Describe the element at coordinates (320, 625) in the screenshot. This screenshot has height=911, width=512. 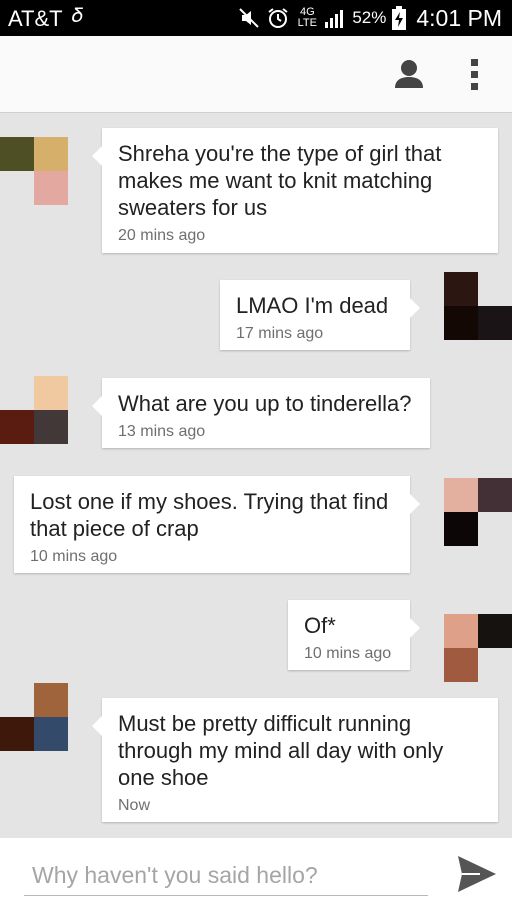
I see `message-text: Of*` at that location.